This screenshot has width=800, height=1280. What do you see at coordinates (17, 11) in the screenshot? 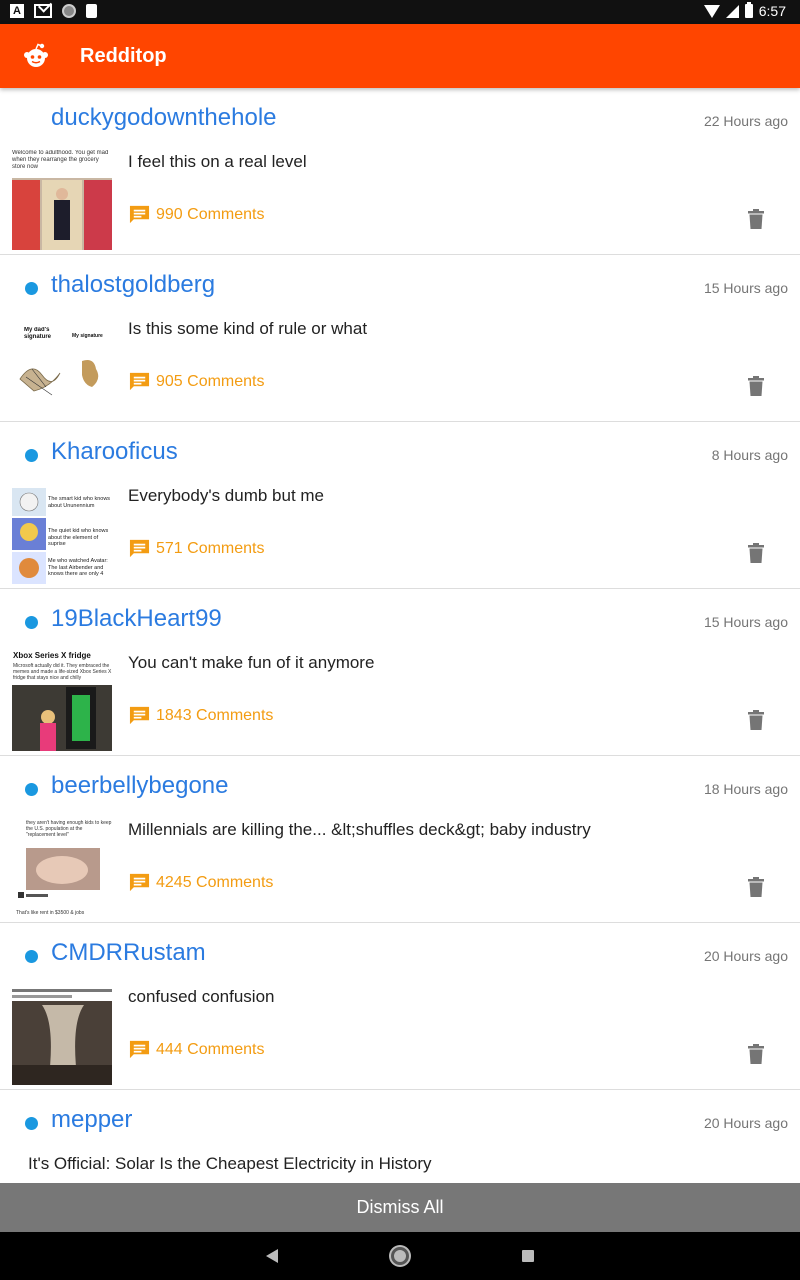
I see `notification-a-icon: A` at bounding box center [17, 11].